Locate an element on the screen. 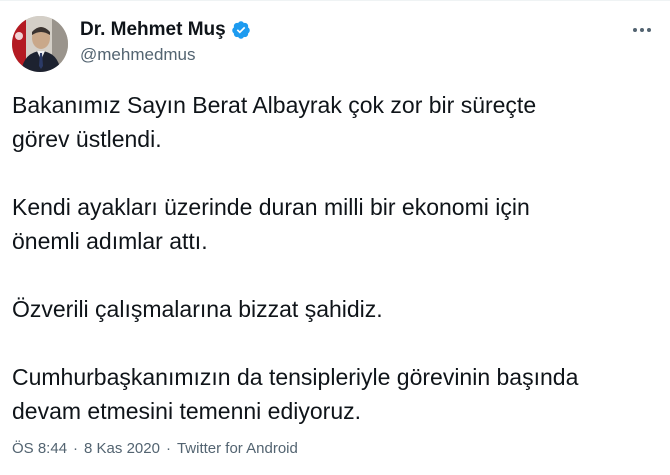  tweet-date: 8 Kas 2020 is located at coordinates (122, 448).